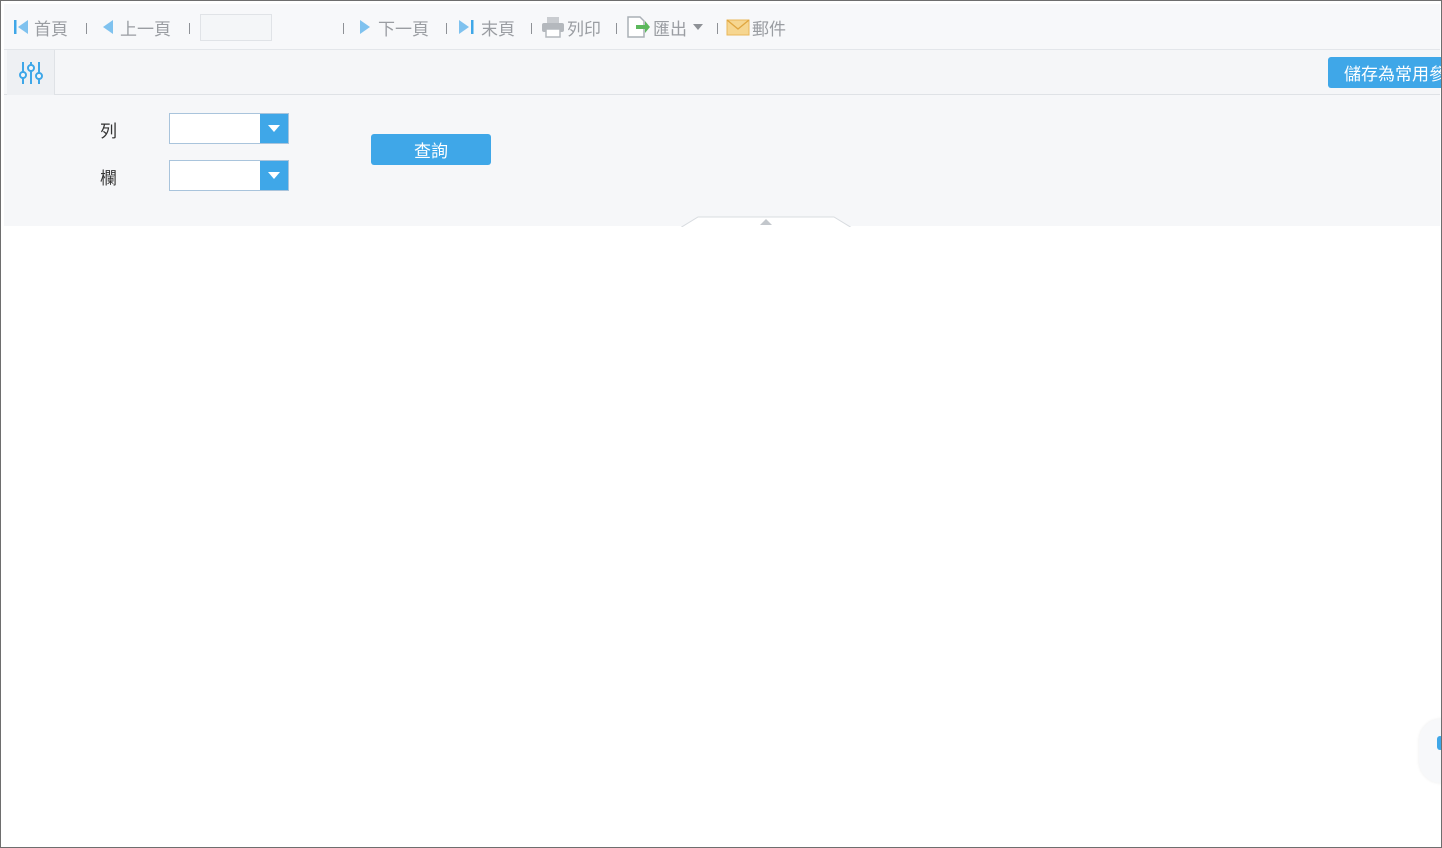 This screenshot has height=848, width=1442. What do you see at coordinates (217, 175) in the screenshot?
I see `column-combobox-value` at bounding box center [217, 175].